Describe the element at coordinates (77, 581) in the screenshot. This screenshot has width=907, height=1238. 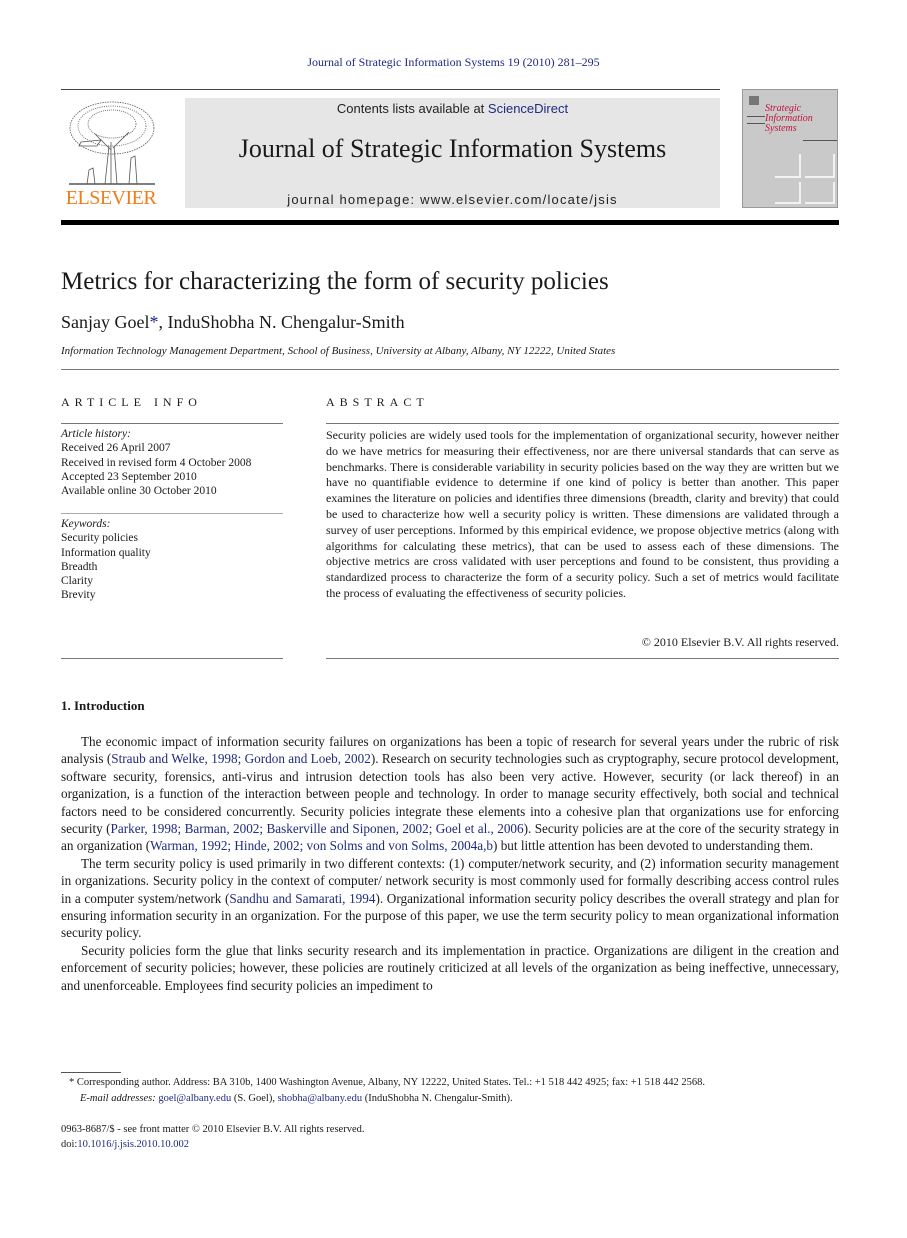
I see `keyword-item: Clarity` at that location.